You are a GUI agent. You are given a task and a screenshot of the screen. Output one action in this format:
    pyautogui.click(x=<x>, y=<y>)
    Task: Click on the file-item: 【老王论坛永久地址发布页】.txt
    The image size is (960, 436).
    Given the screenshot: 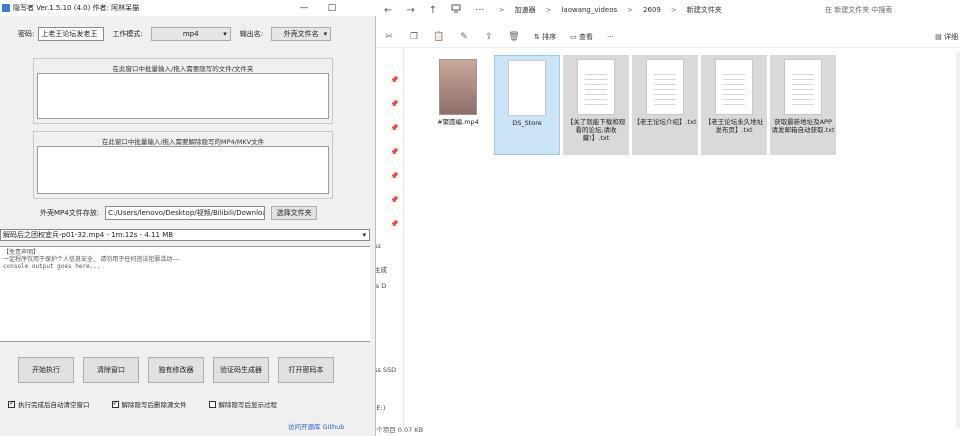 What is the action you would take?
    pyautogui.click(x=734, y=105)
    